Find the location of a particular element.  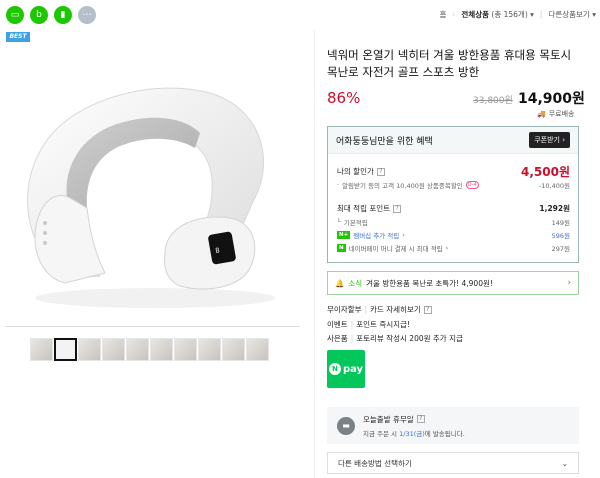

column-divider is located at coordinates (314, 254).